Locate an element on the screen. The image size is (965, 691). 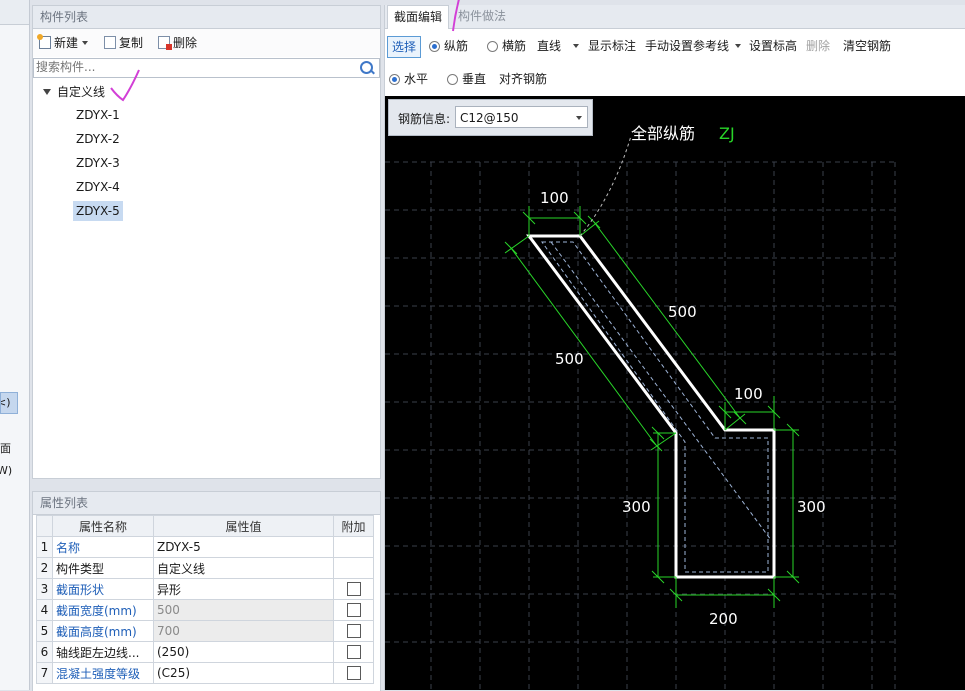
property-value: 异形 is located at coordinates (243, 589).